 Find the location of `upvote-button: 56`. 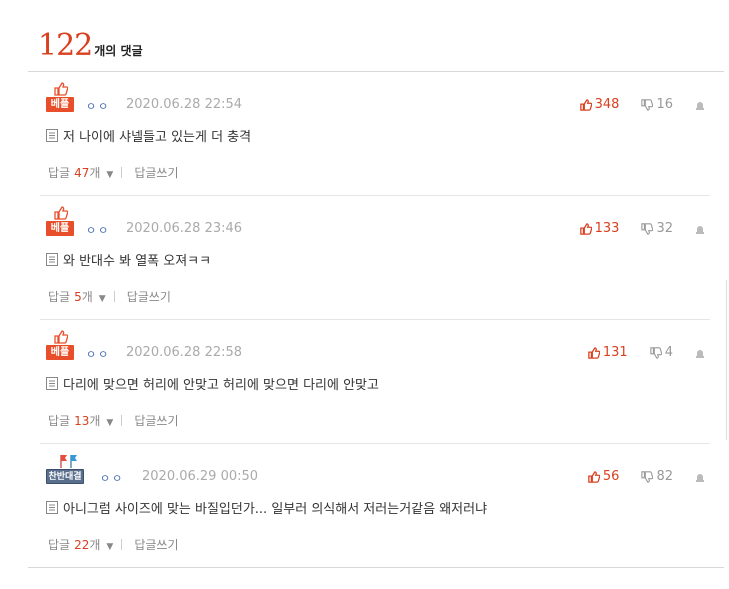

upvote-button: 56 is located at coordinates (604, 476).